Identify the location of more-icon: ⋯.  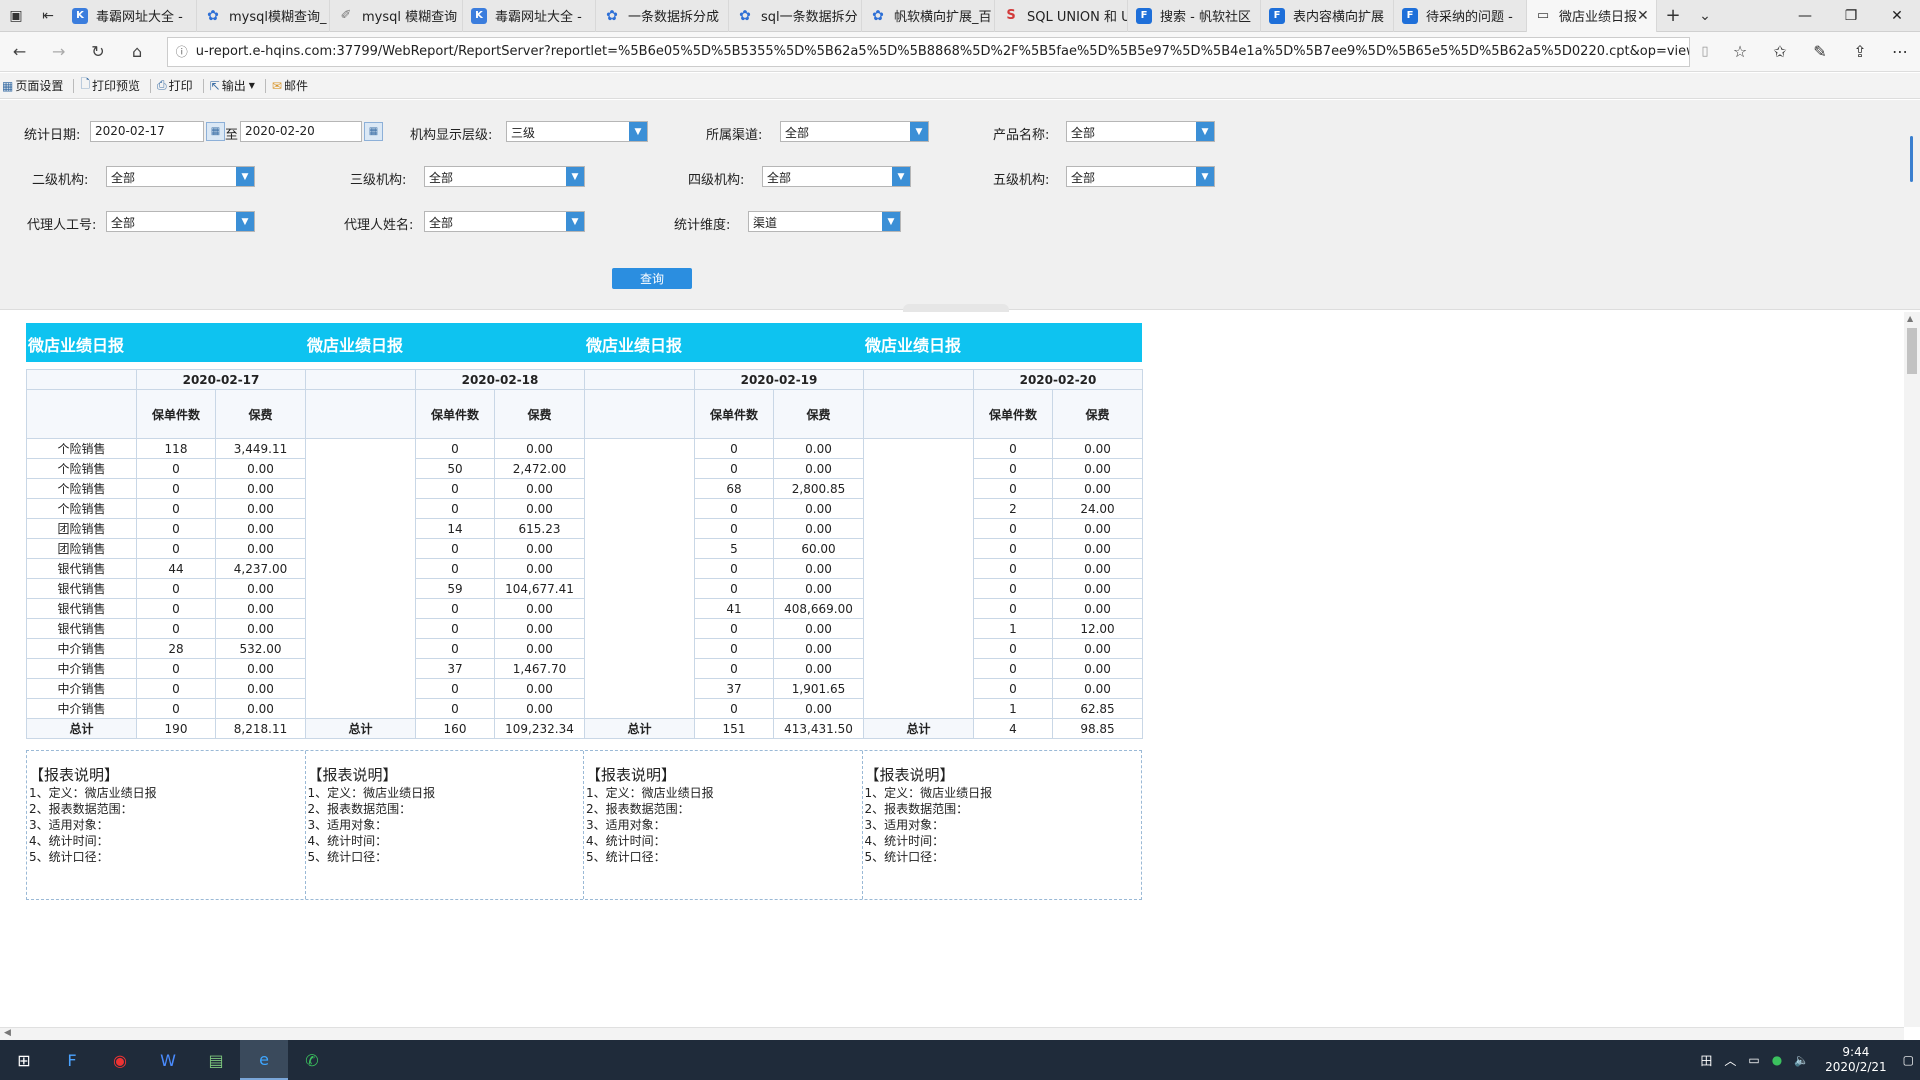
(1900, 52).